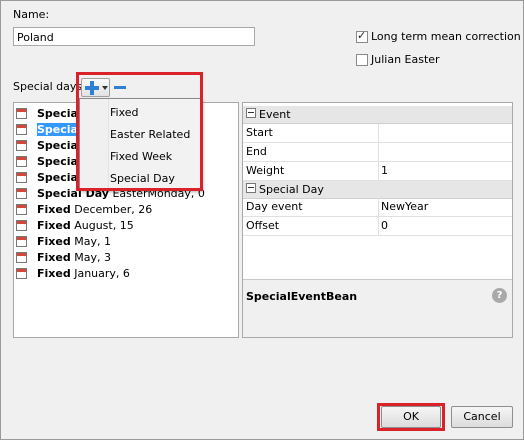 The height and width of the screenshot is (440, 524). What do you see at coordinates (84, 210) in the screenshot?
I see `list-item: Fixed December, 26` at bounding box center [84, 210].